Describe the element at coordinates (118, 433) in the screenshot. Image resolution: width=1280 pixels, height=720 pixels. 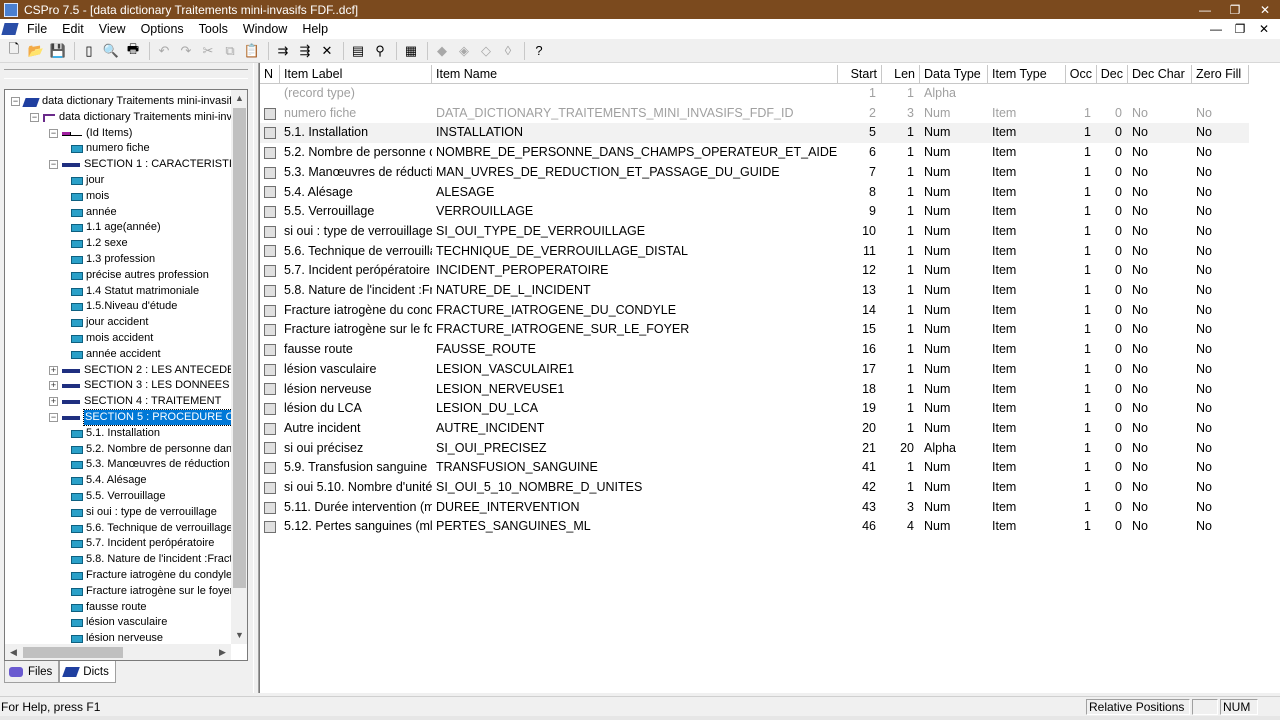
I see `tree-node: 5.1. Installation` at that location.